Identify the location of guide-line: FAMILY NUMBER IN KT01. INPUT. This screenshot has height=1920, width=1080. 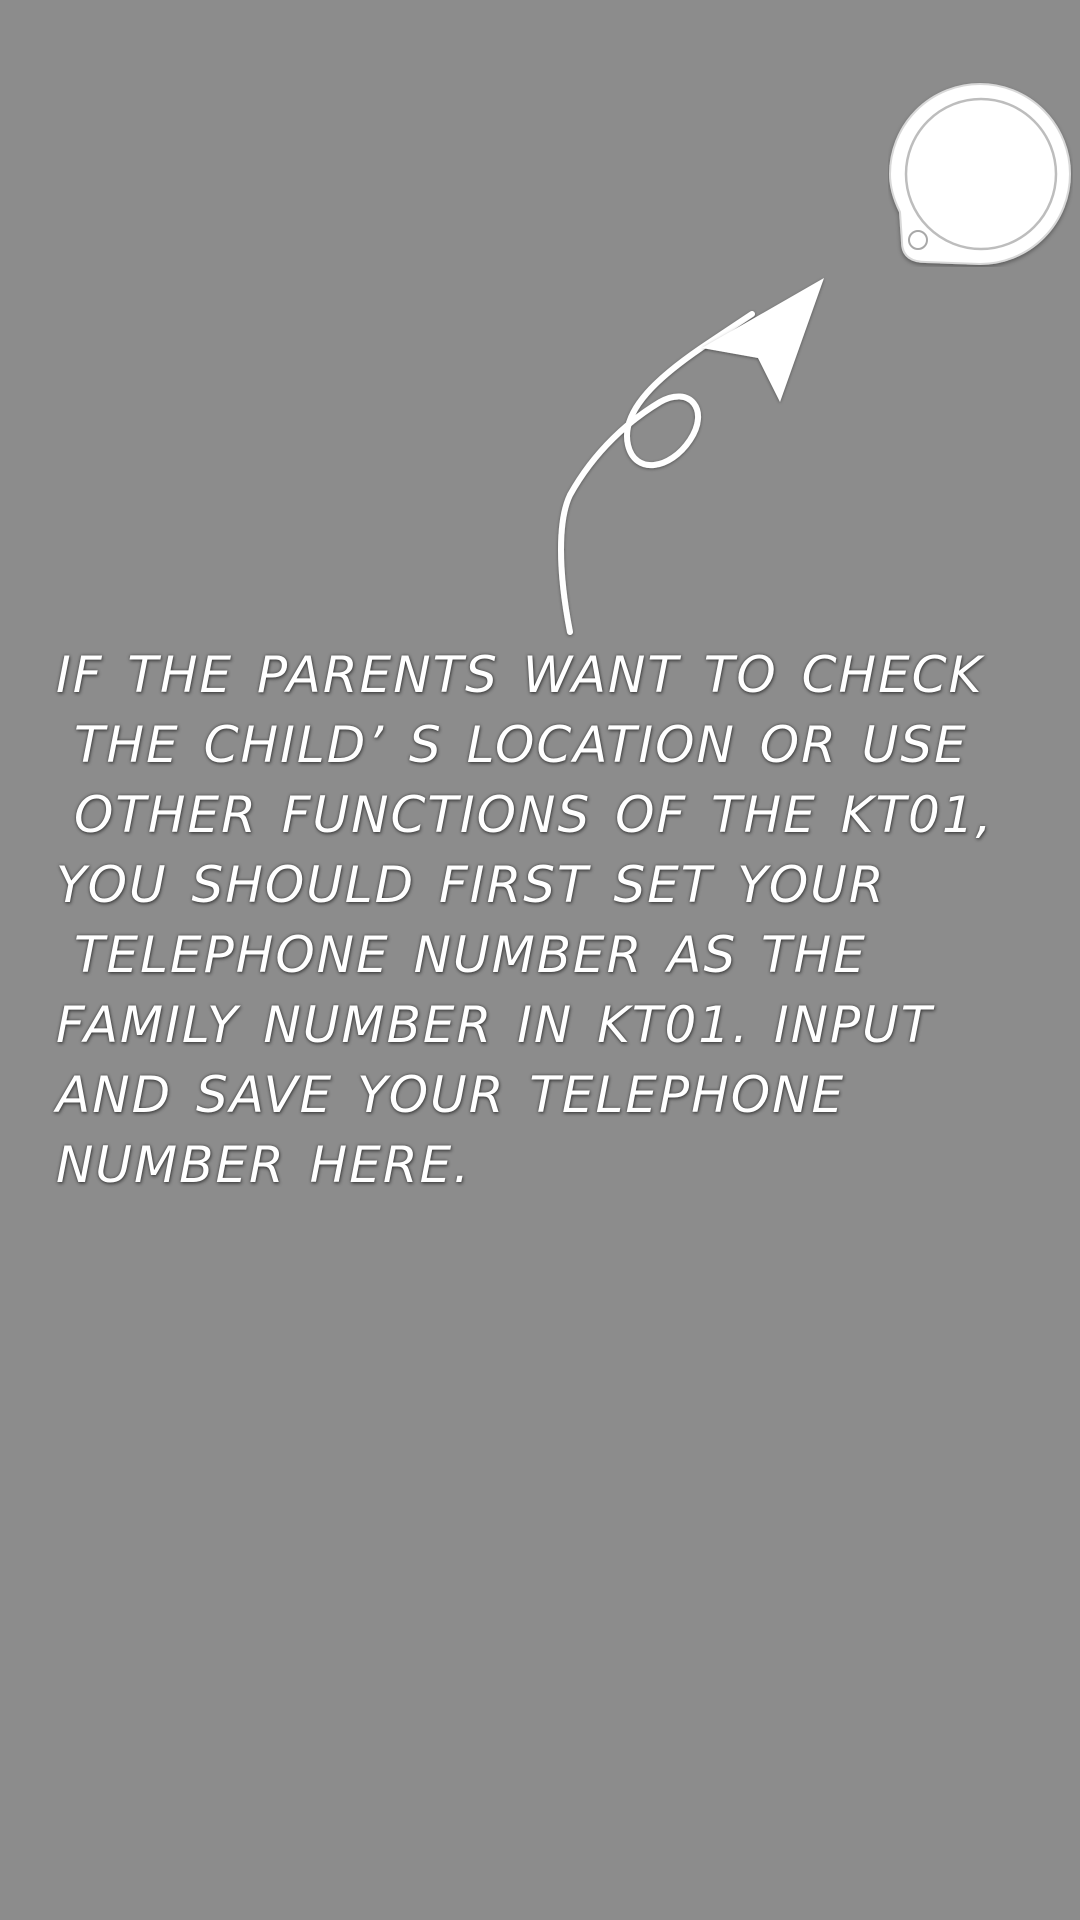
(495, 1025).